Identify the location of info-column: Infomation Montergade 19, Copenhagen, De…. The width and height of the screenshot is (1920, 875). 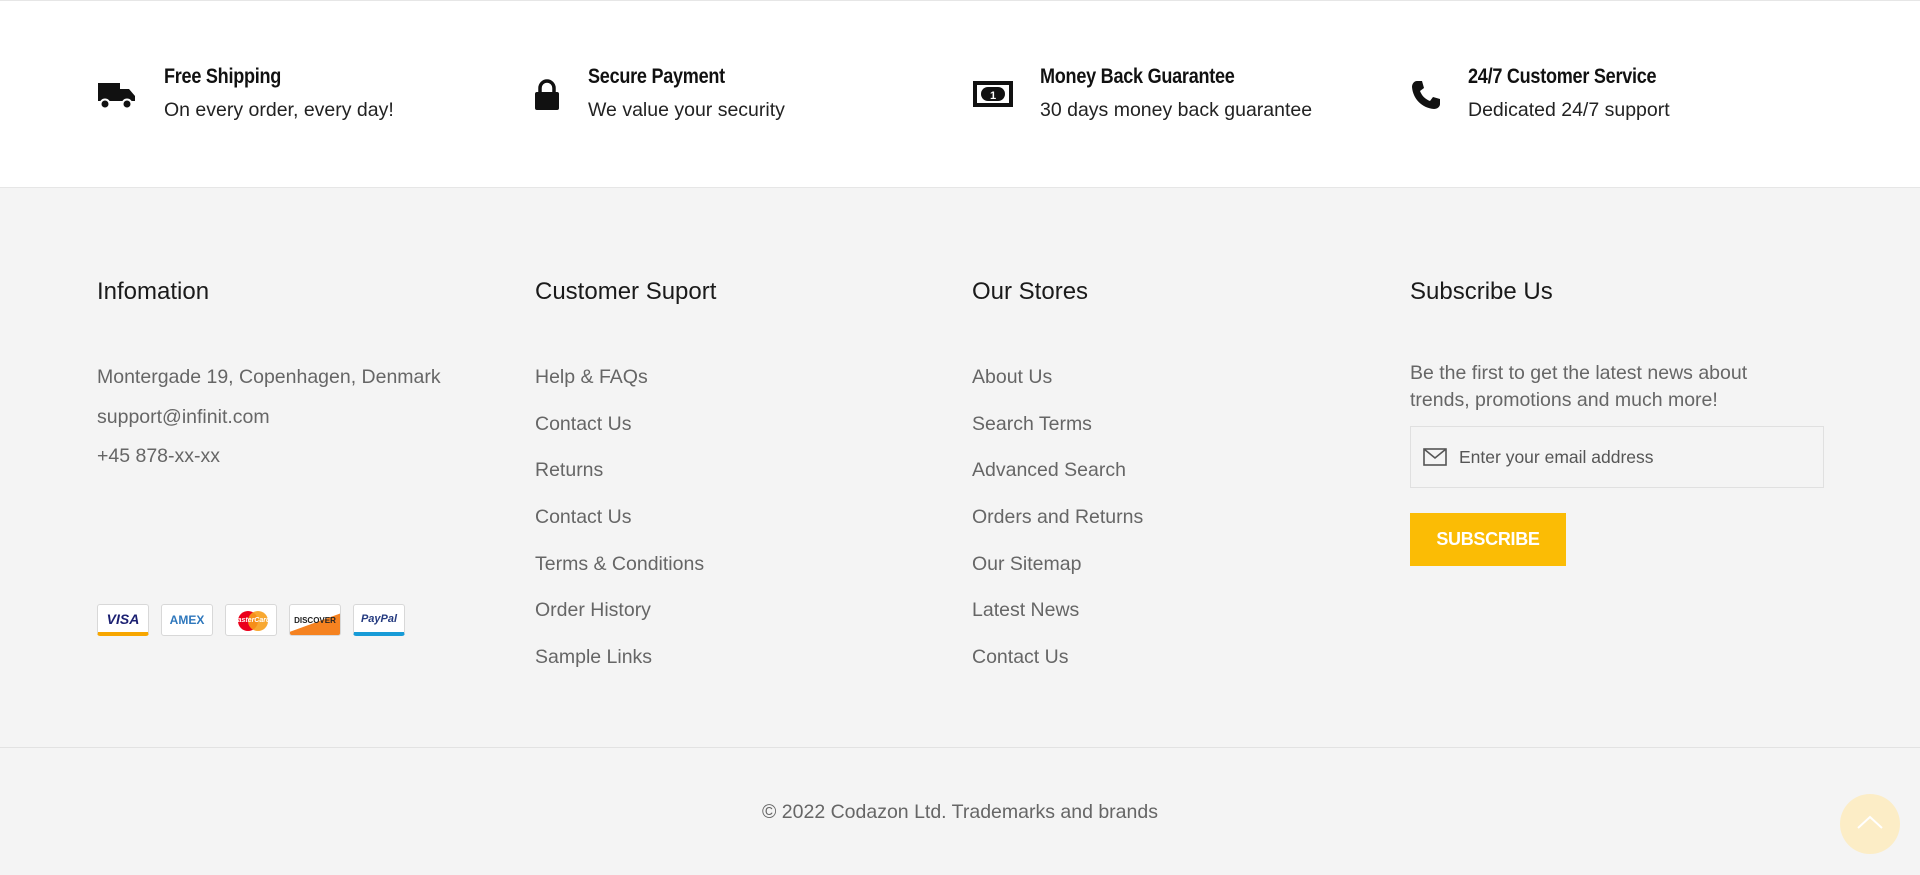
(297, 478).